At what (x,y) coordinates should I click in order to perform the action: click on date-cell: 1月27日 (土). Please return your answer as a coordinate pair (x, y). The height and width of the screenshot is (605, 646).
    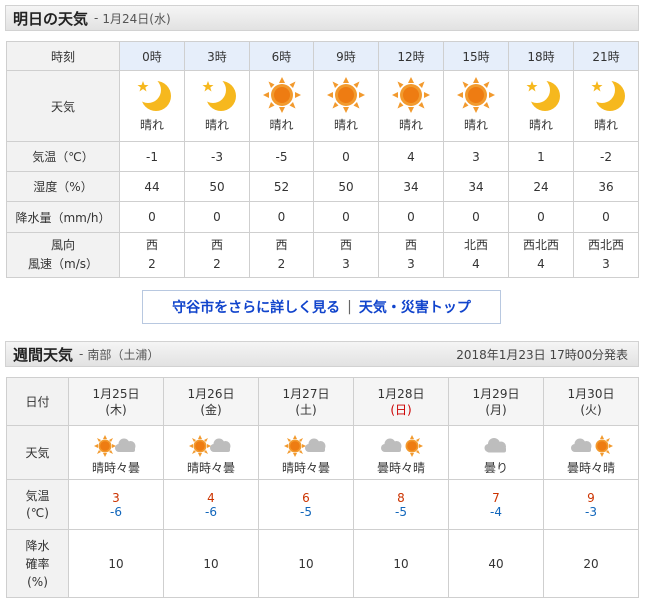
    Looking at the image, I should click on (306, 401).